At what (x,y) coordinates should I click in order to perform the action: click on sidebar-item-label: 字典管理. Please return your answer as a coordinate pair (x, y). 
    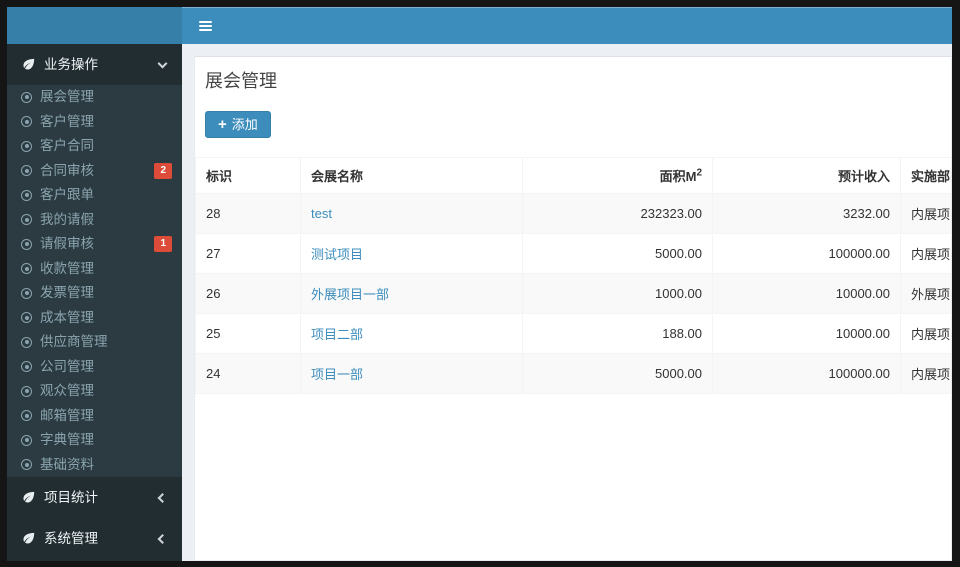
    Looking at the image, I should click on (67, 439).